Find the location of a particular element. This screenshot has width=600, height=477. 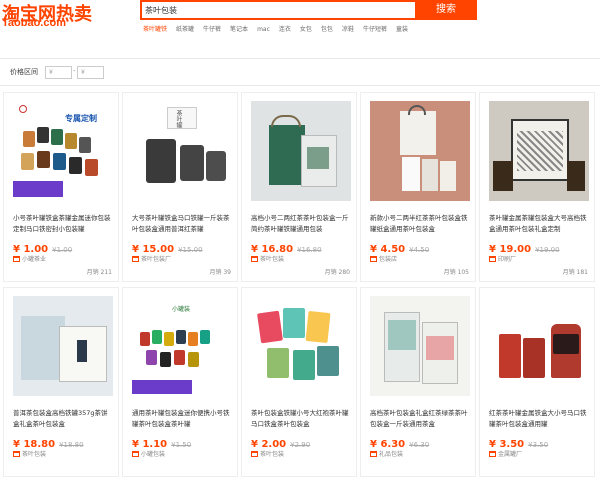

product-original-price: ¥19.00 is located at coordinates (547, 250).